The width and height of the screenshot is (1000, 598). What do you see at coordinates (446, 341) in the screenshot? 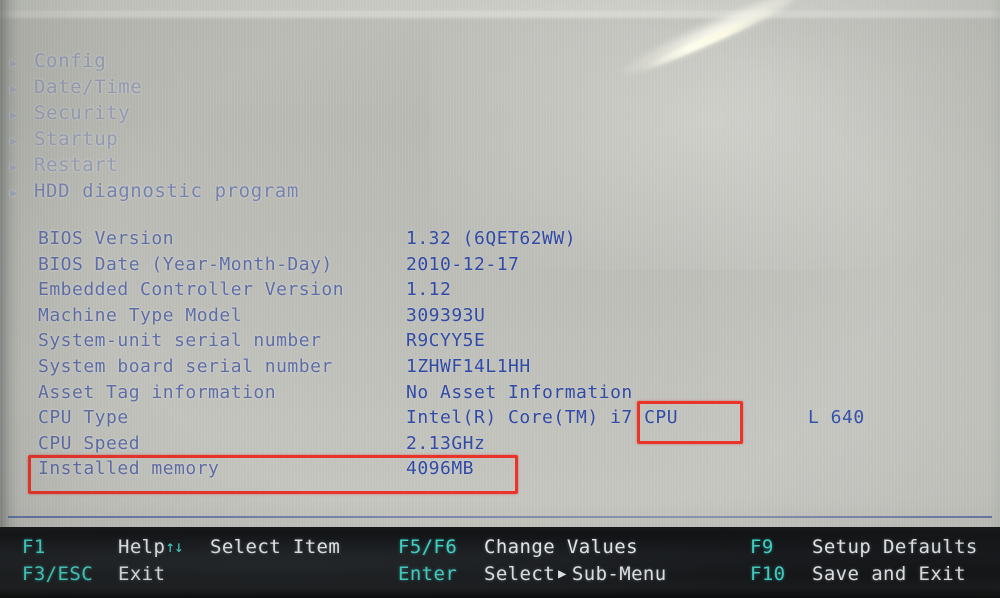
I see `info-value: R9CYY5E` at bounding box center [446, 341].